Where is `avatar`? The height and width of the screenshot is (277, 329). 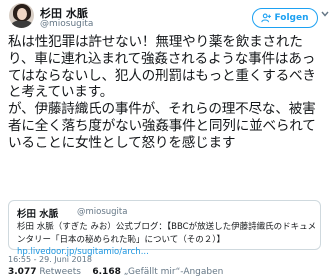 avatar is located at coordinates (21, 15).